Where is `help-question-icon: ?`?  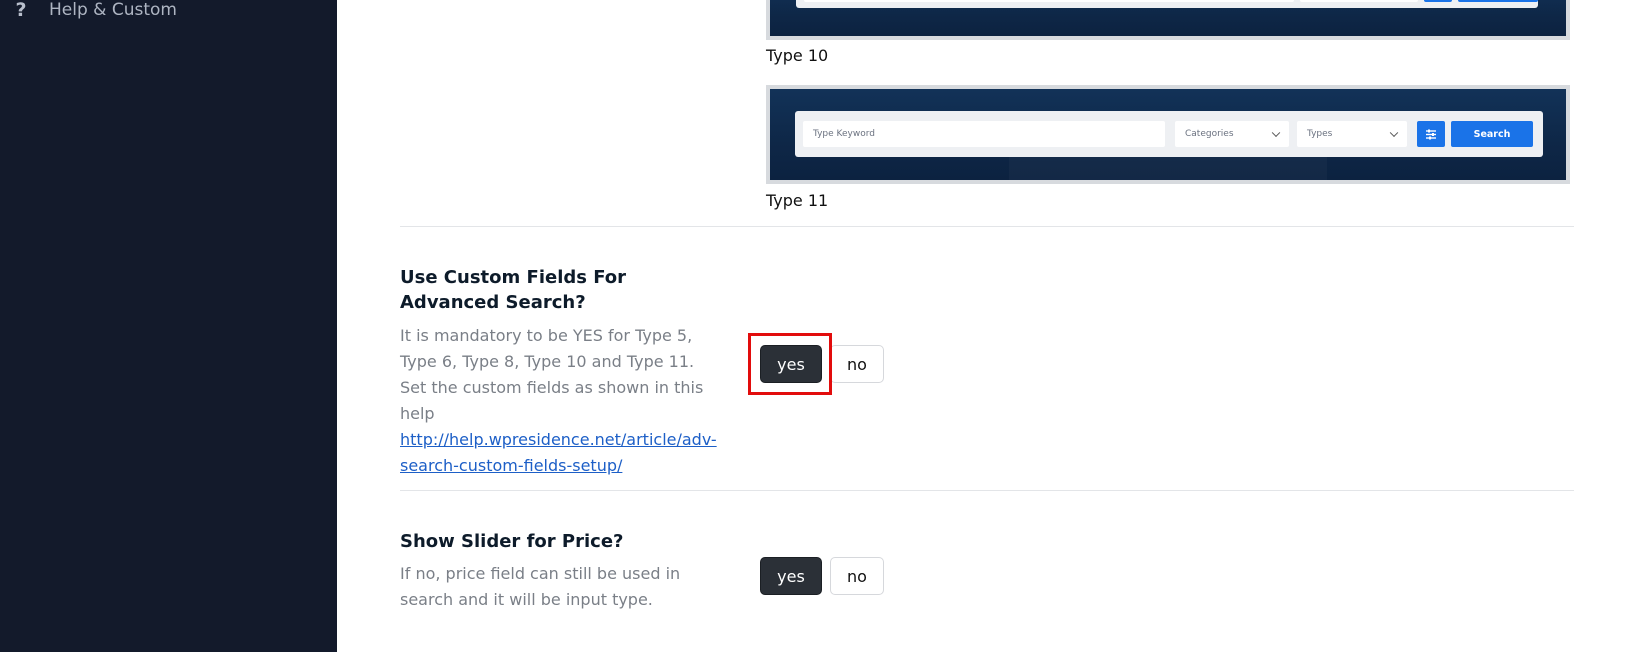
help-question-icon: ? is located at coordinates (21, 10).